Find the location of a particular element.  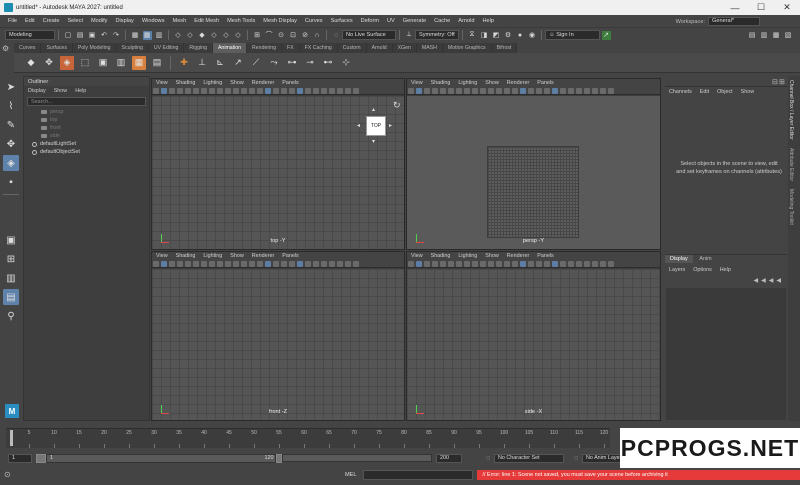

menu-edit: Edit is located at coordinates (30, 21).